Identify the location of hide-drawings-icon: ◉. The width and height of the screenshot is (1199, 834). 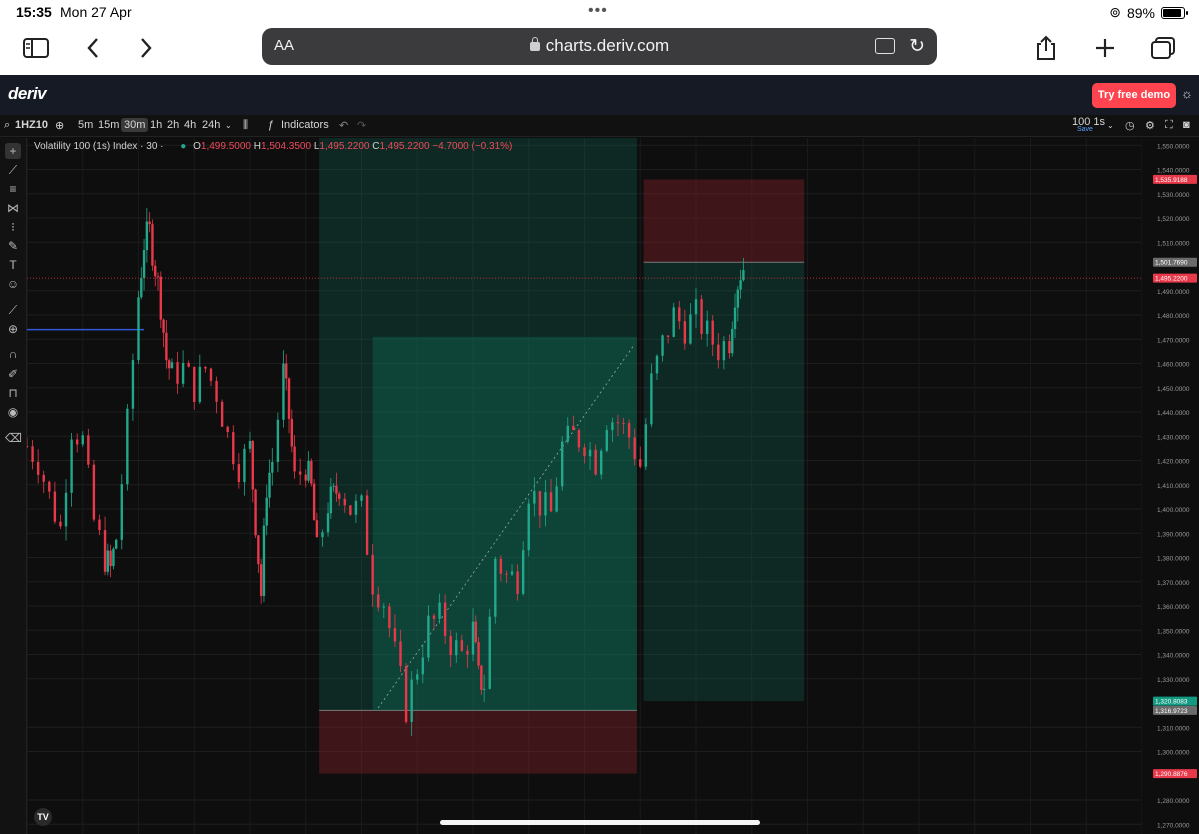
(13, 412).